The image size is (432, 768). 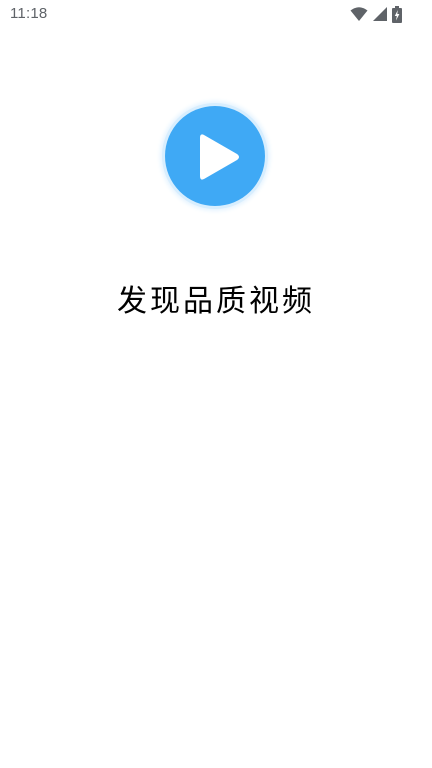 I want to click on app-logo, so click(x=215, y=156).